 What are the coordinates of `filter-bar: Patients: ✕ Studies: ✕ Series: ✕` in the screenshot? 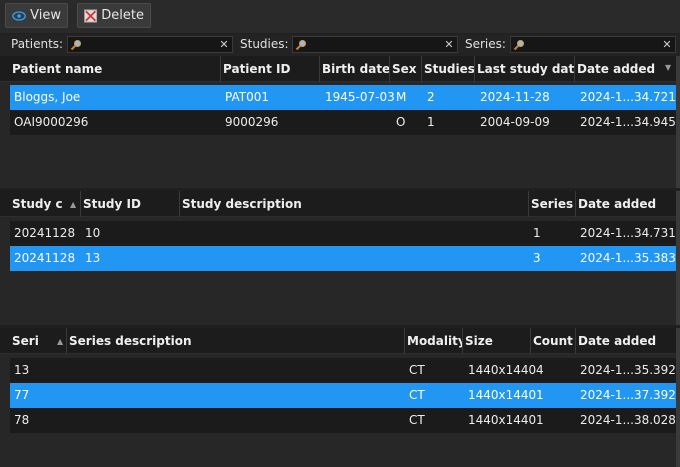 It's located at (340, 45).